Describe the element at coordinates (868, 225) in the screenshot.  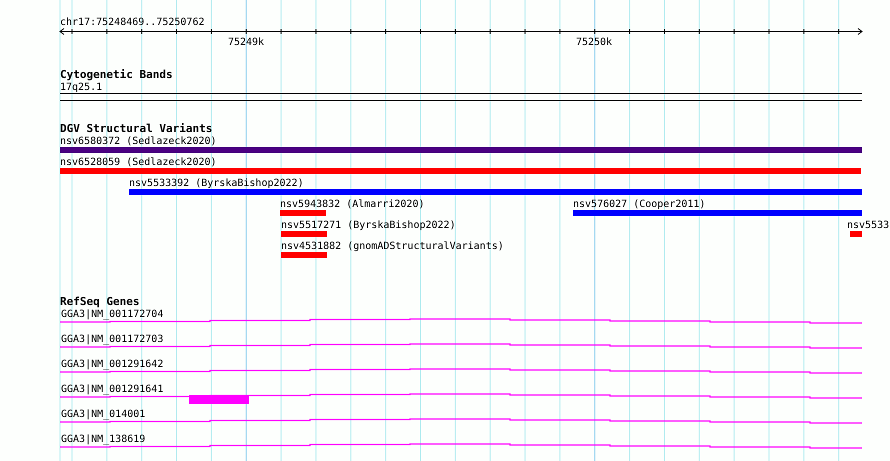
I see `variant-label: nsv5533` at that location.